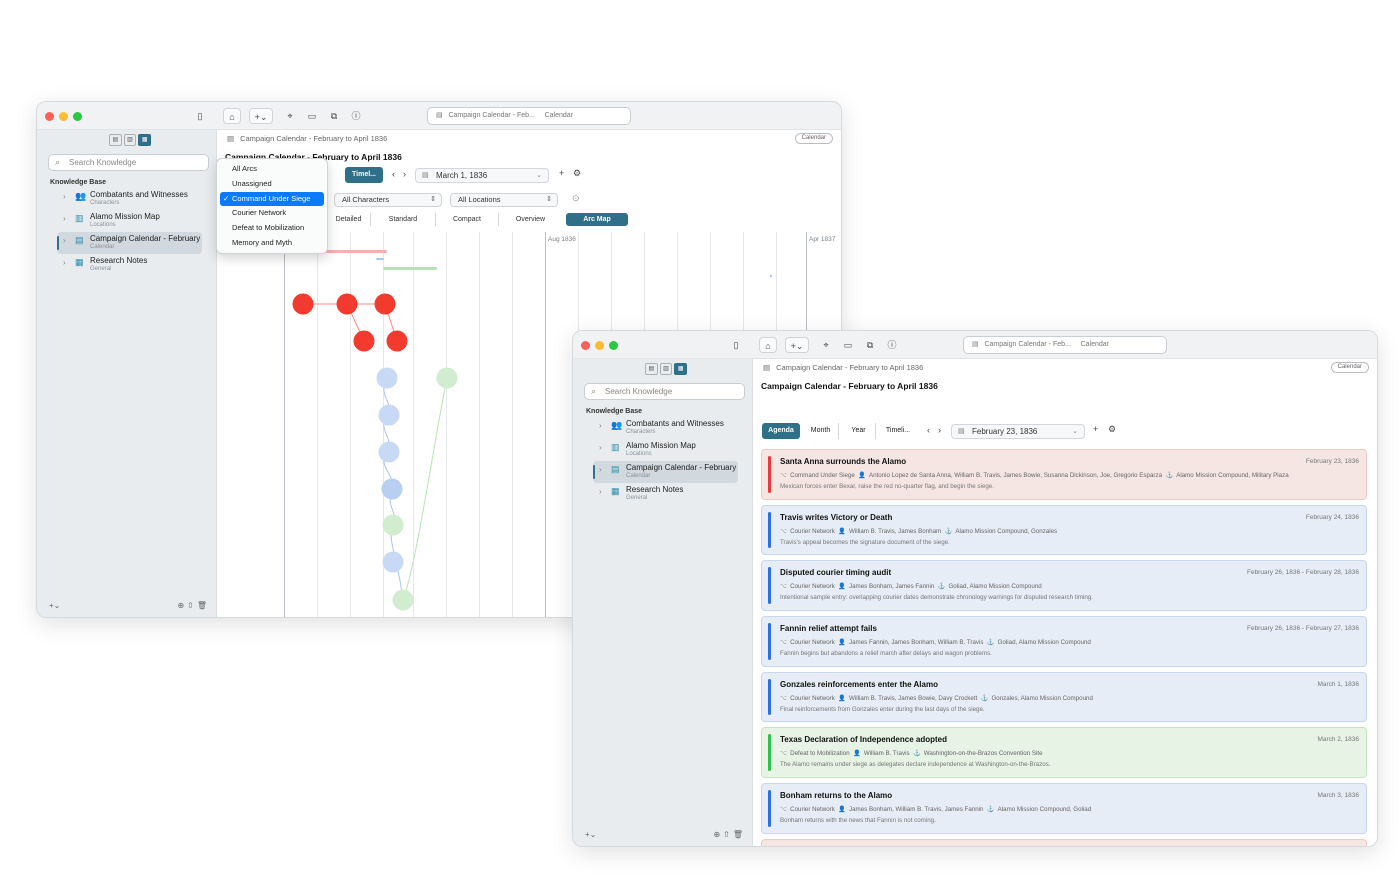 This screenshot has height=875, width=1400. I want to click on character-filter: All Characters ⇕, so click(388, 200).